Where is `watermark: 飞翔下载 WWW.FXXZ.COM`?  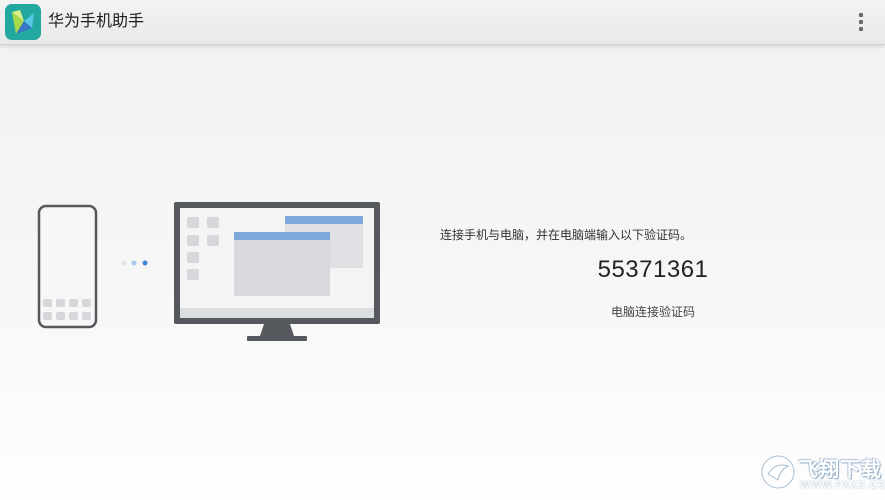
watermark: 飞翔下载 WWW.FXXZ.COM is located at coordinates (821, 474).